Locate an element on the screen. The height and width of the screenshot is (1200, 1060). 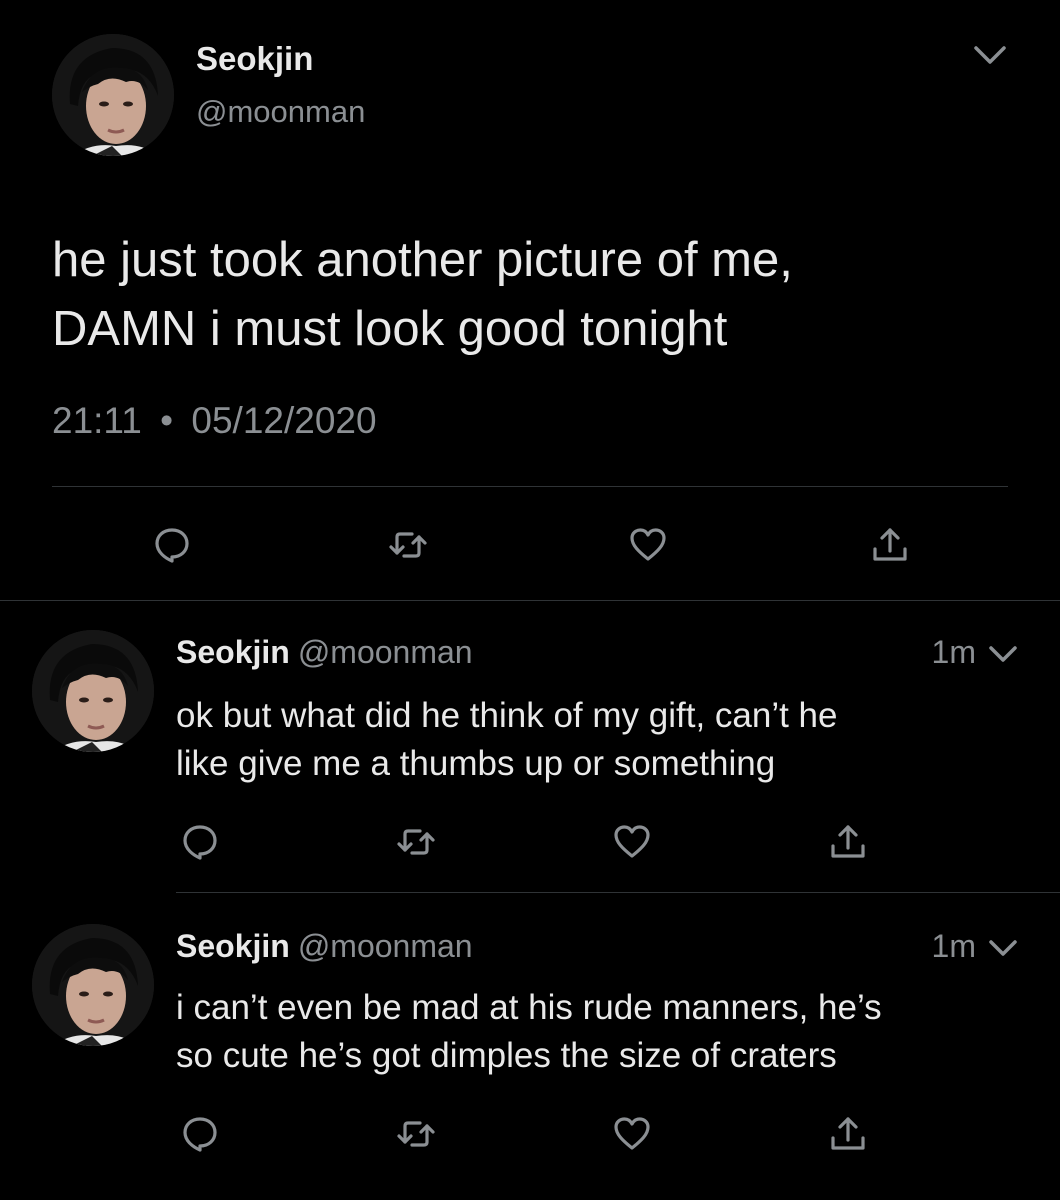
tweet-text-line: like give me a thumbs up or something is located at coordinates (476, 763).